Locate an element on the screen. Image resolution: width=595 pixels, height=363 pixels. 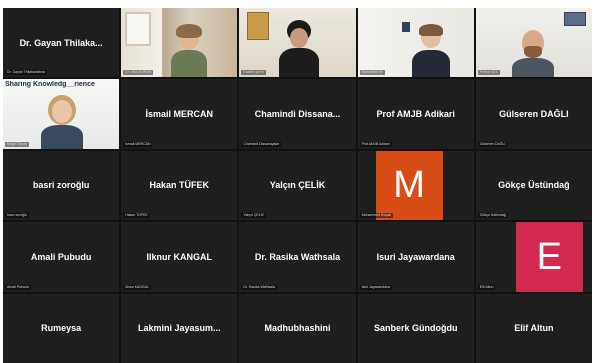
participant-video-tile: Dr. Ulka DURMA is located at coordinates (179, 43).